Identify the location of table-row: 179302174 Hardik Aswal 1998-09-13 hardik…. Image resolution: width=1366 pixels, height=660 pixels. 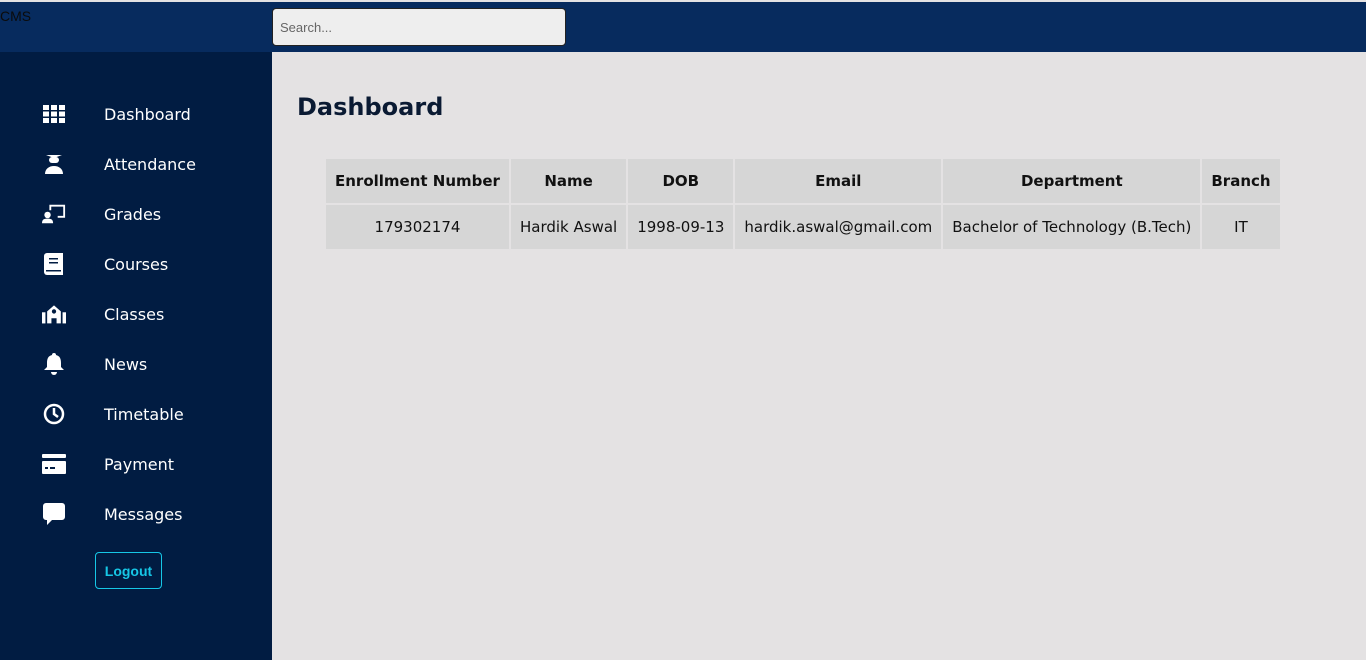
(803, 227).